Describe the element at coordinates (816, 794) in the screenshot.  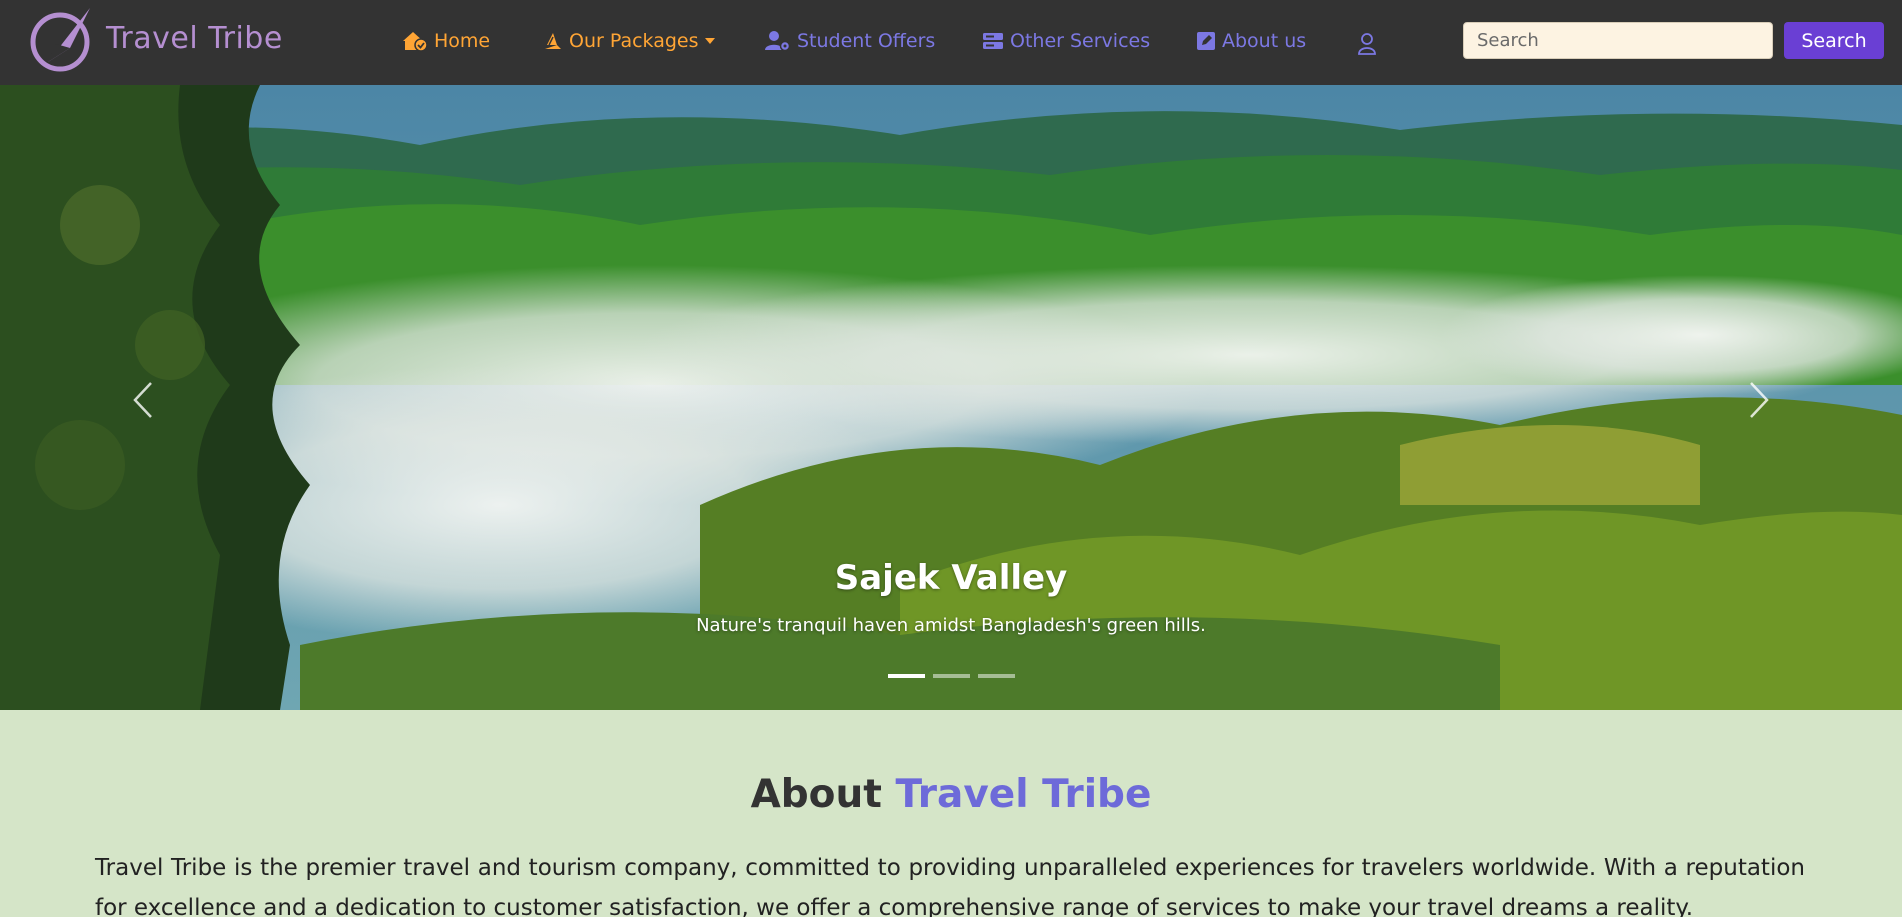
I see `about-heading-plain: About` at that location.